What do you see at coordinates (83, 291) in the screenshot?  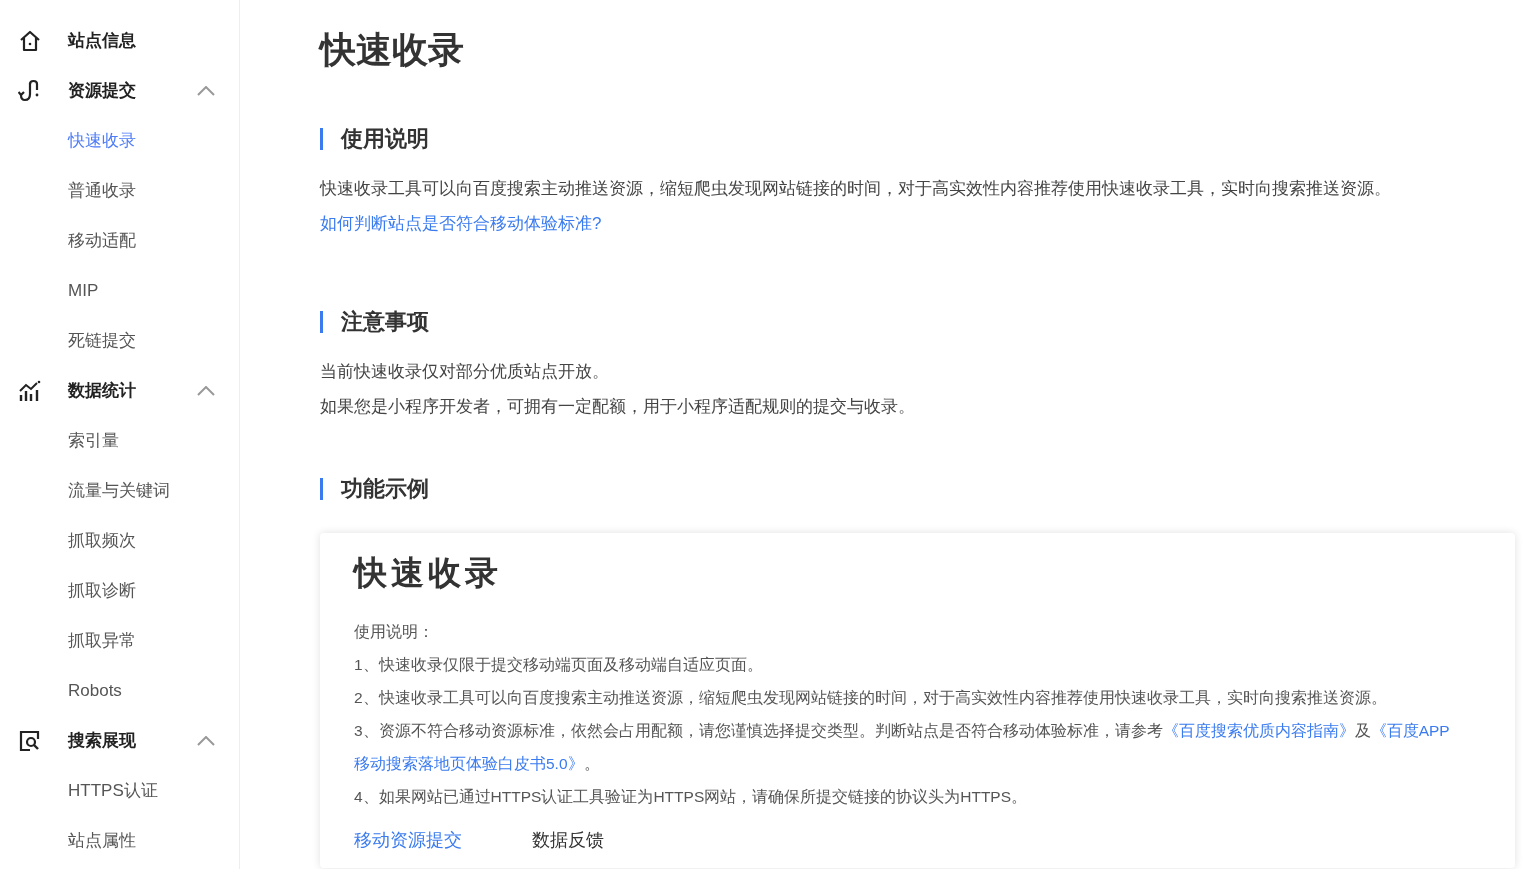 I see `menu-item: MIP` at bounding box center [83, 291].